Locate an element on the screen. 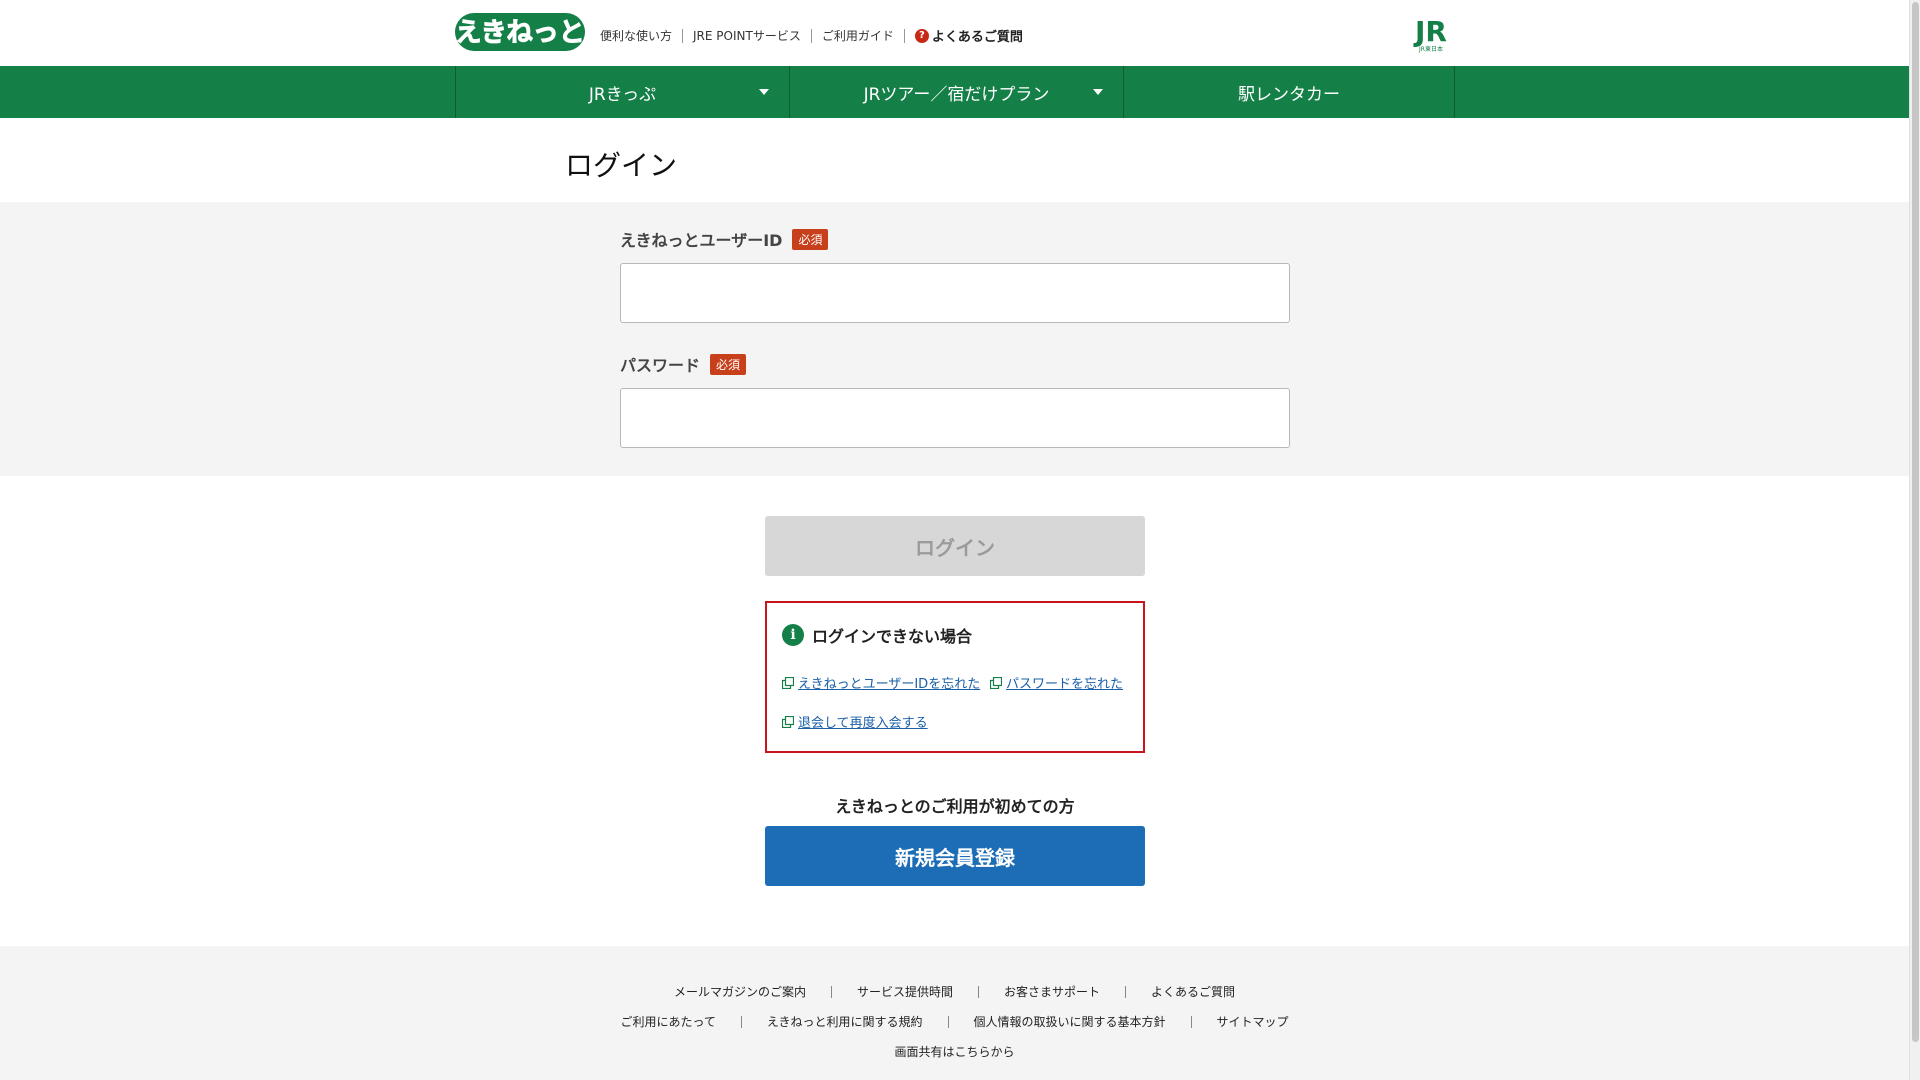 Image resolution: width=1920 pixels, height=1080 pixels. logo-text: えきねっと is located at coordinates (519, 33).